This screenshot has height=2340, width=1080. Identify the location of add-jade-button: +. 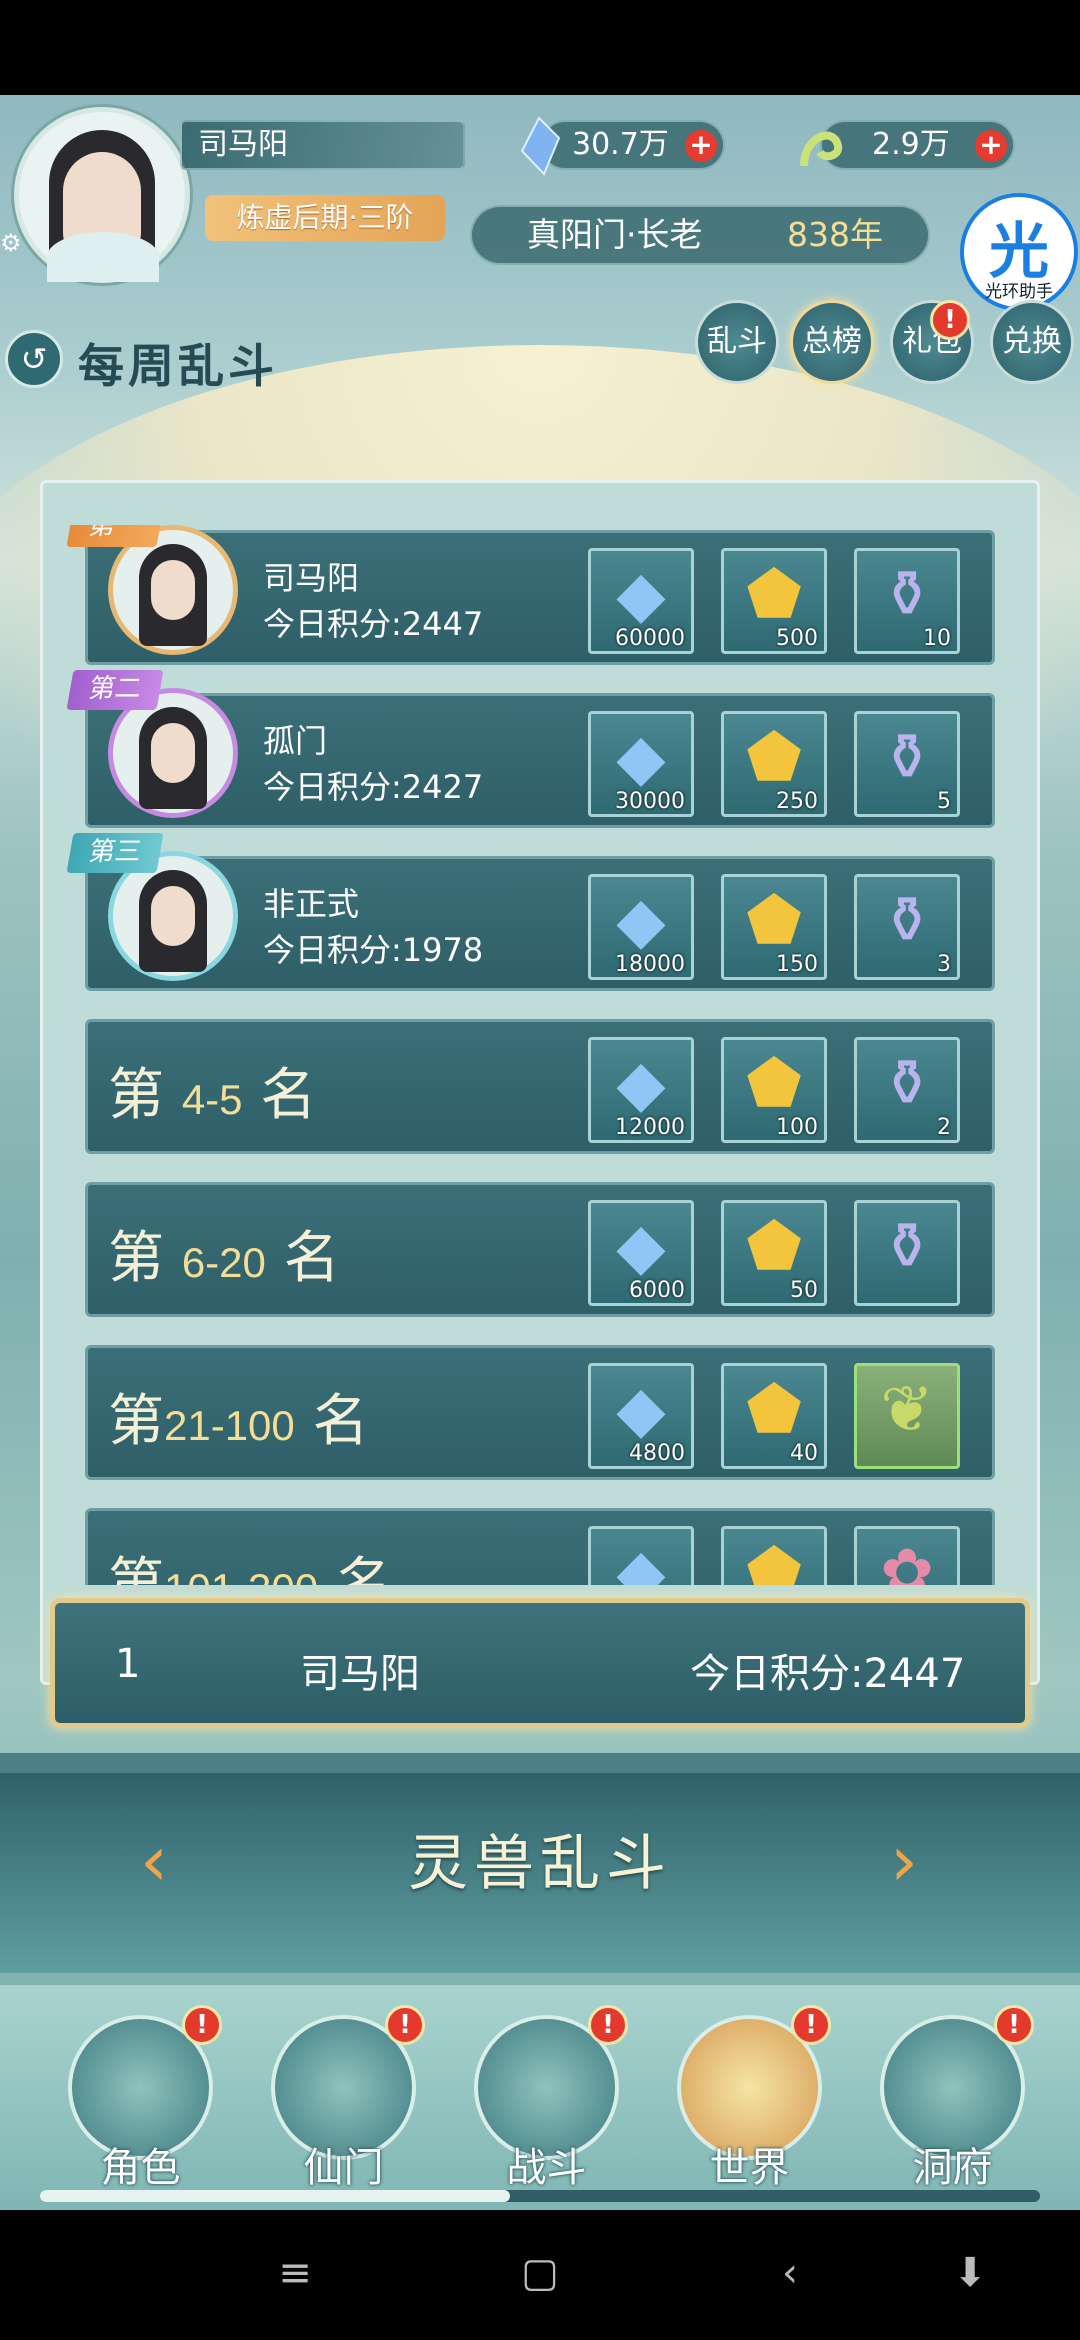
(991, 146).